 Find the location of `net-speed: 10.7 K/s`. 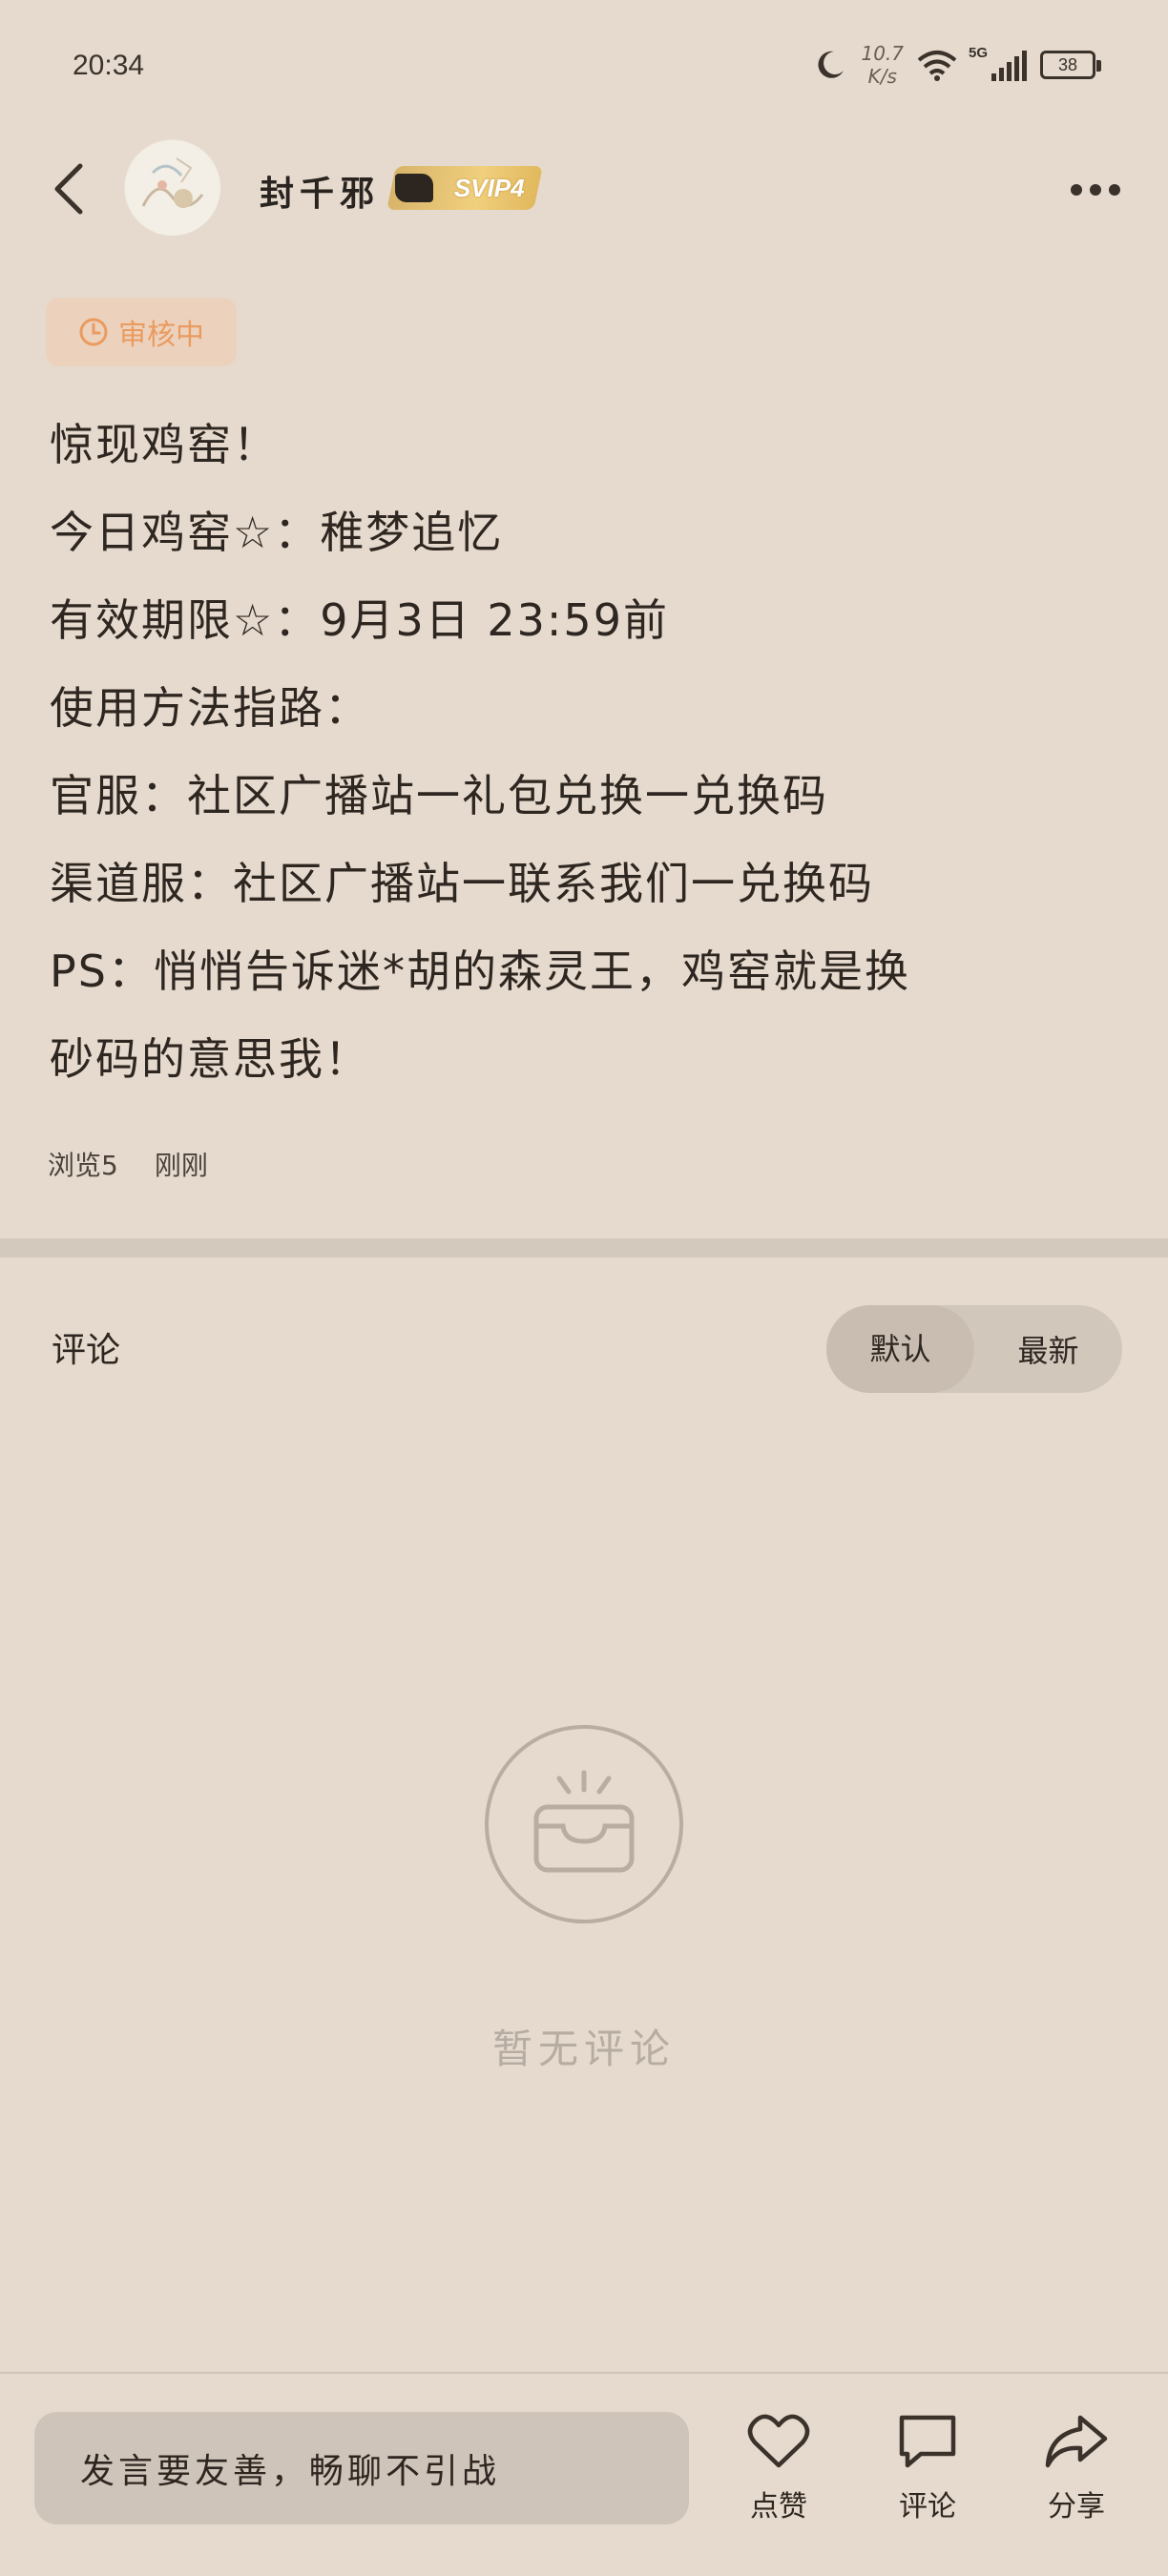

net-speed: 10.7 K/s is located at coordinates (883, 65).